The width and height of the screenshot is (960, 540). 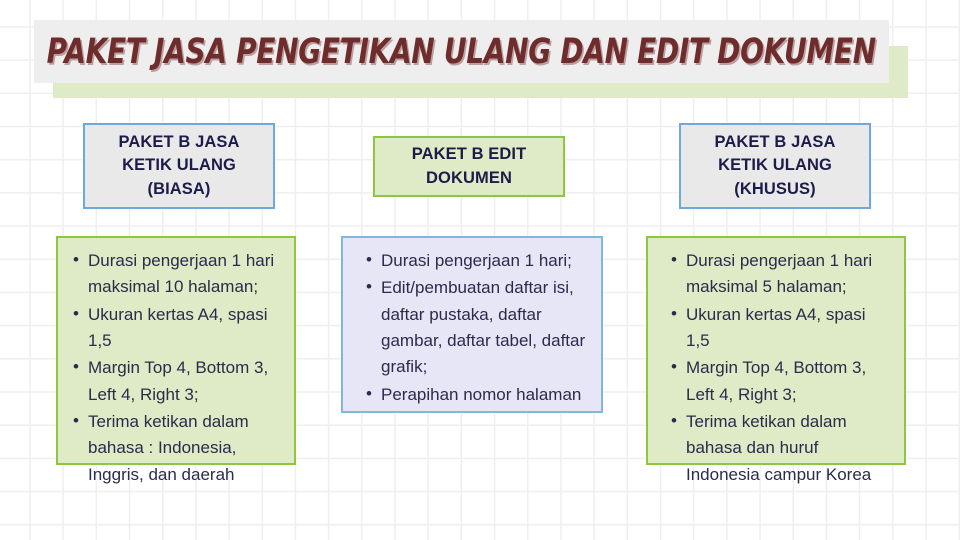 I want to click on header-line: DOKUMEN, so click(x=469, y=177).